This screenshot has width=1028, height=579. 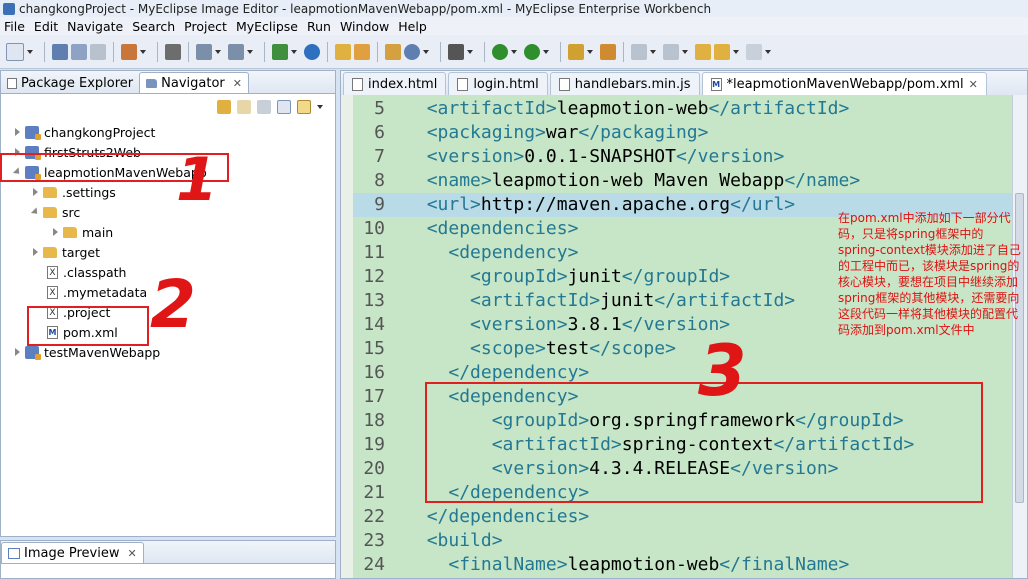 What do you see at coordinates (95, 26) in the screenshot?
I see `menu-navigate: Navigate` at bounding box center [95, 26].